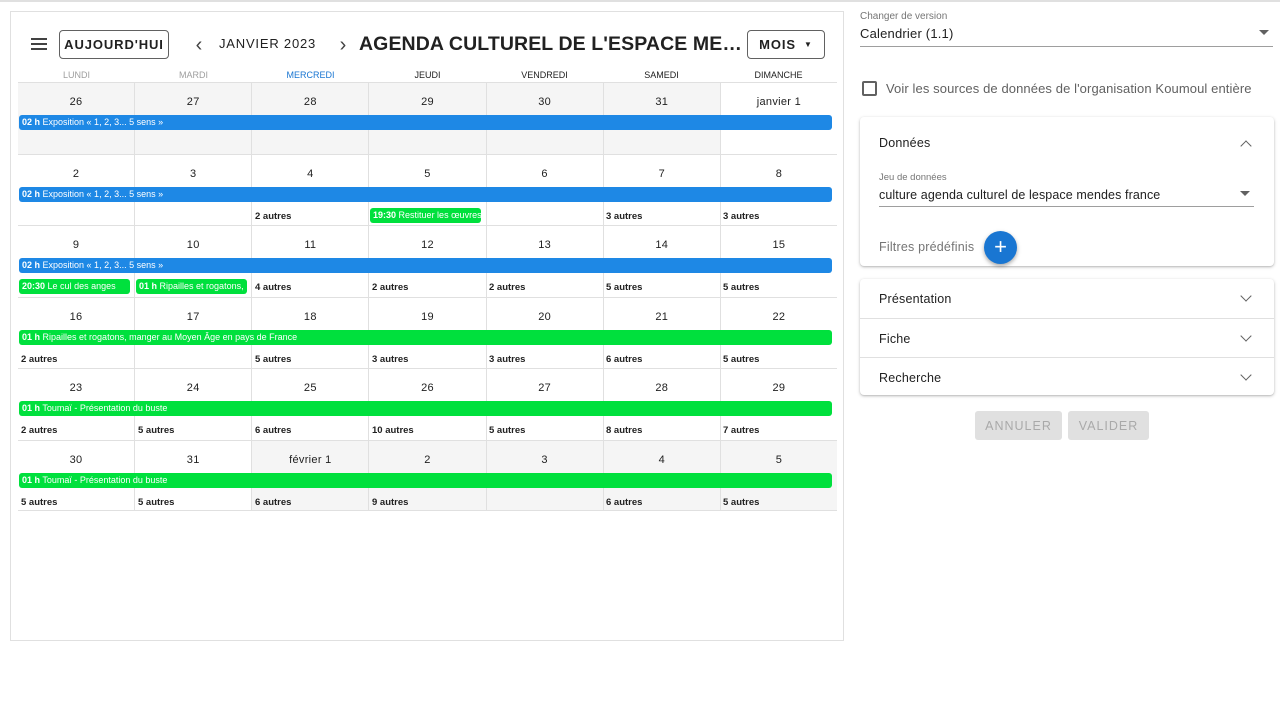 This screenshot has height=706, width=1280. Describe the element at coordinates (1018, 425) in the screenshot. I see `cancel-button: ANNULER` at that location.